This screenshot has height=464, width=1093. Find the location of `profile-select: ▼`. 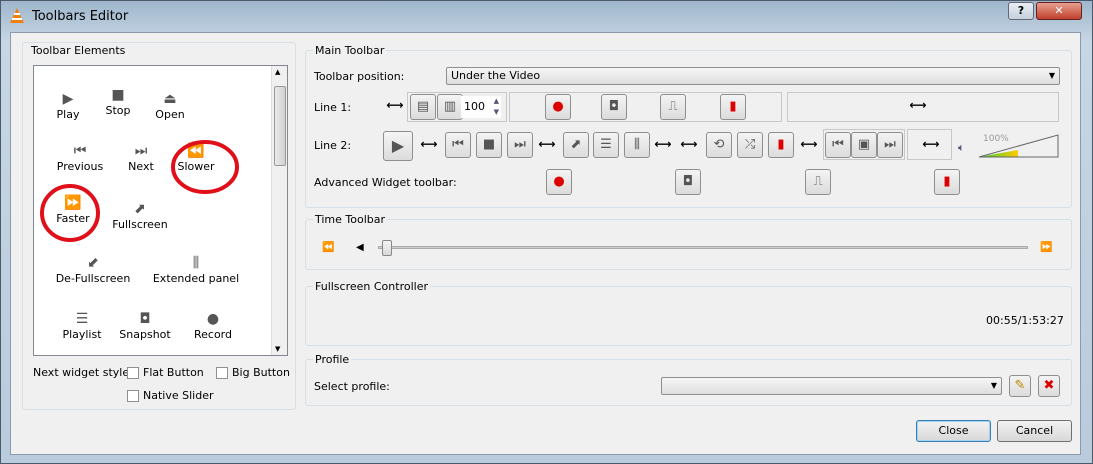

profile-select: ▼ is located at coordinates (831, 386).